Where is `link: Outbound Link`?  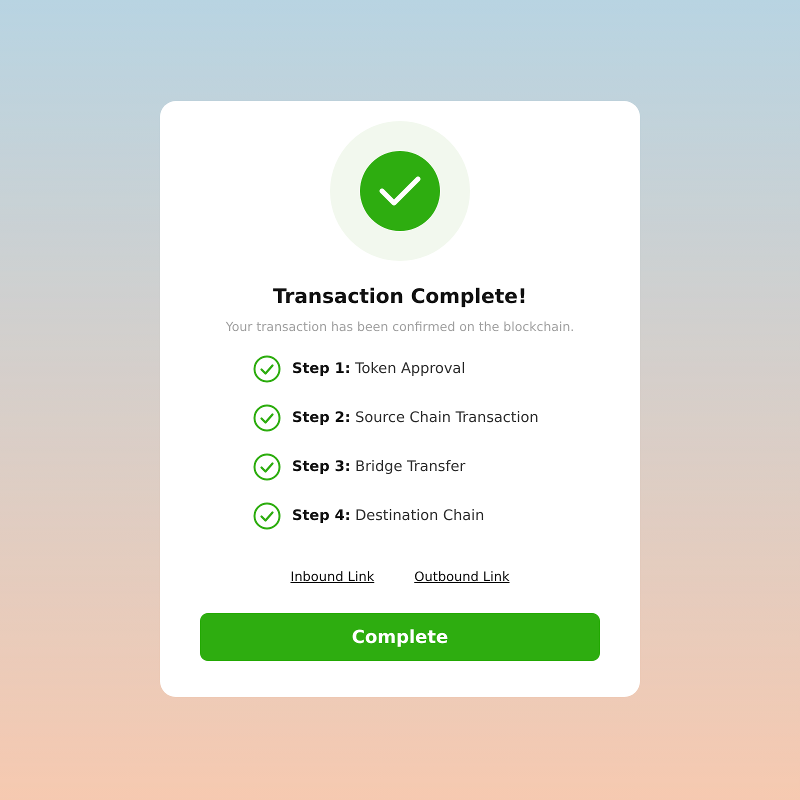
link: Outbound Link is located at coordinates (462, 577).